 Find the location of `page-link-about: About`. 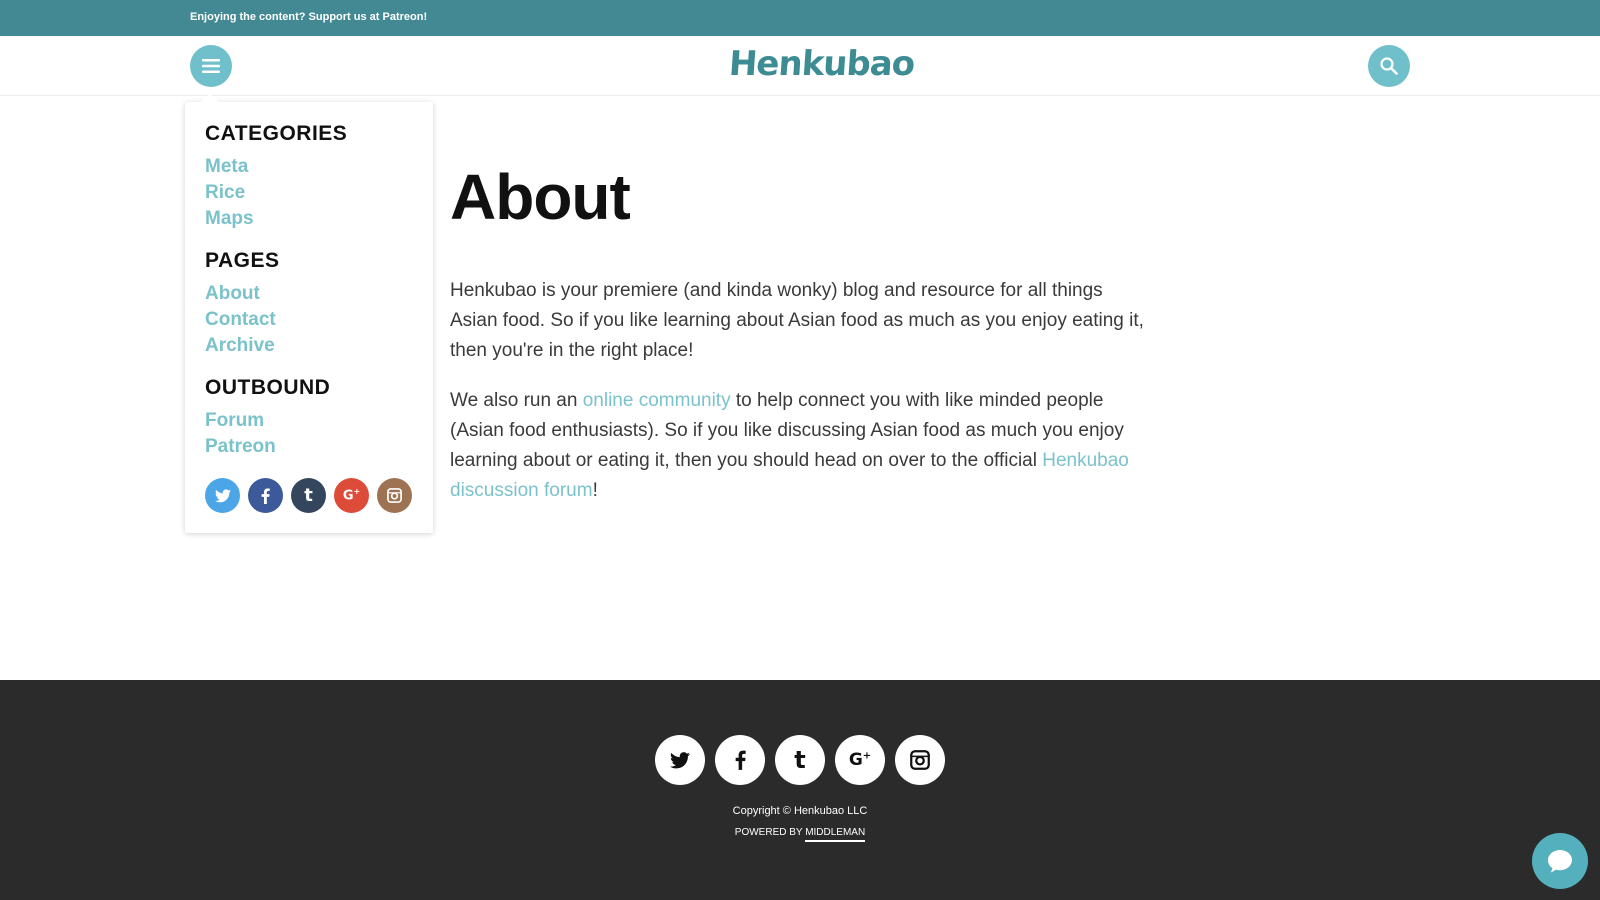

page-link-about: About is located at coordinates (232, 294).